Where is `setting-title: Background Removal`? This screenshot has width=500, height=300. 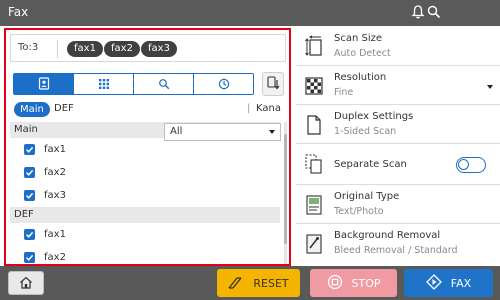 setting-title: Background Removal is located at coordinates (387, 235).